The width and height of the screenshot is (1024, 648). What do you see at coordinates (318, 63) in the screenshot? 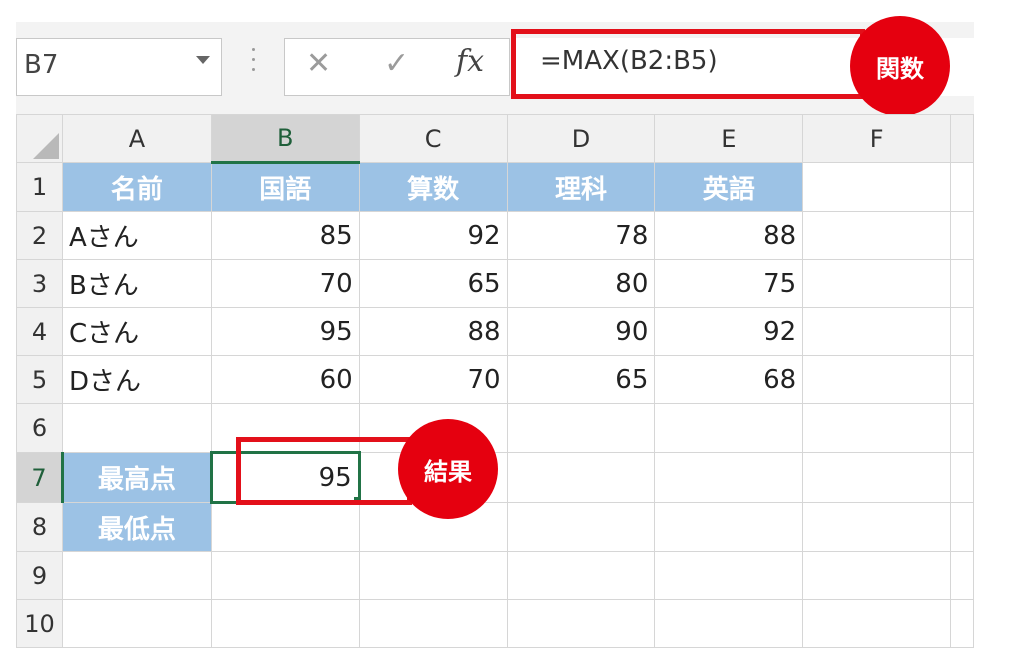
I see `cancel-x-icon: ✕` at bounding box center [318, 63].